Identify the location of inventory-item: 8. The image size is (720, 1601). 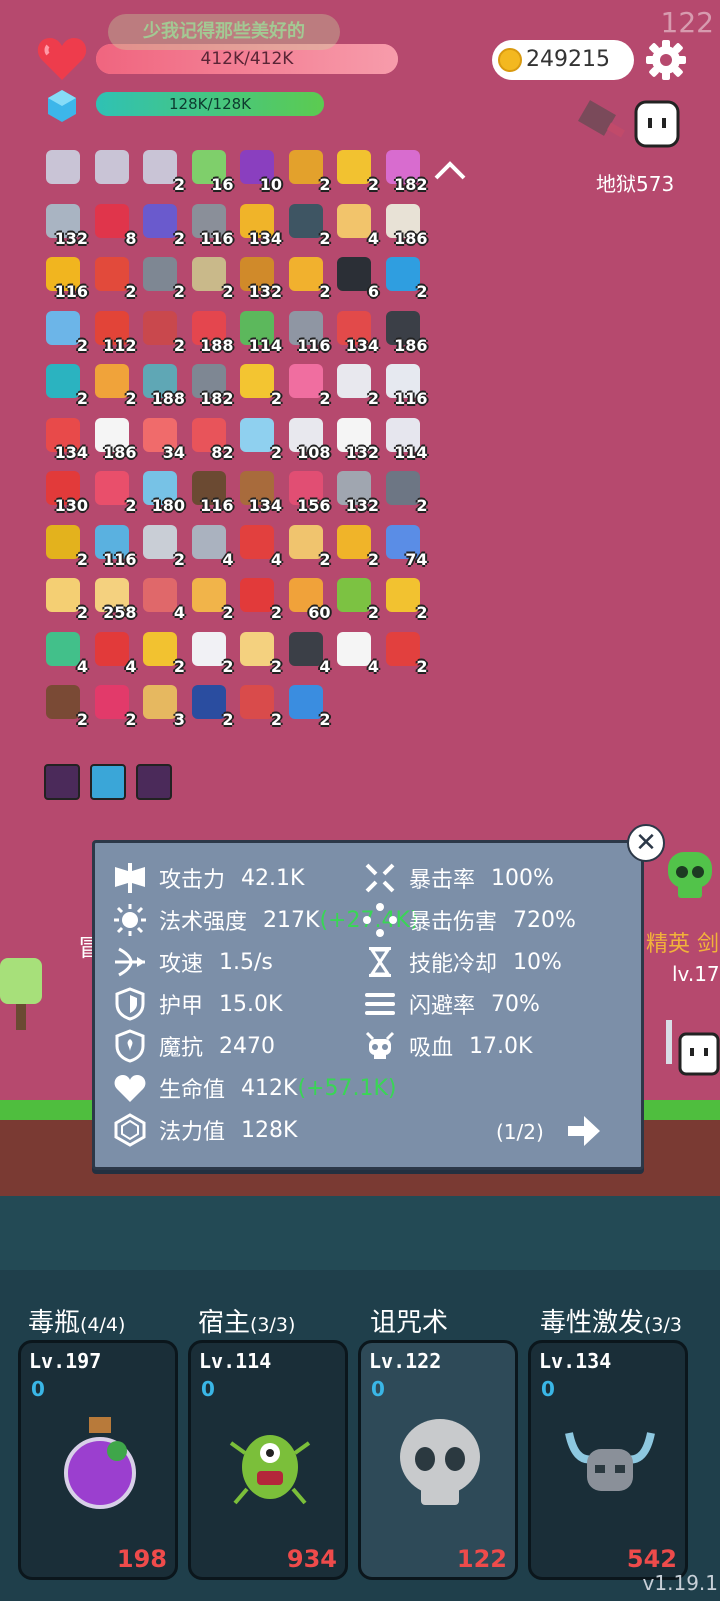
(115, 225).